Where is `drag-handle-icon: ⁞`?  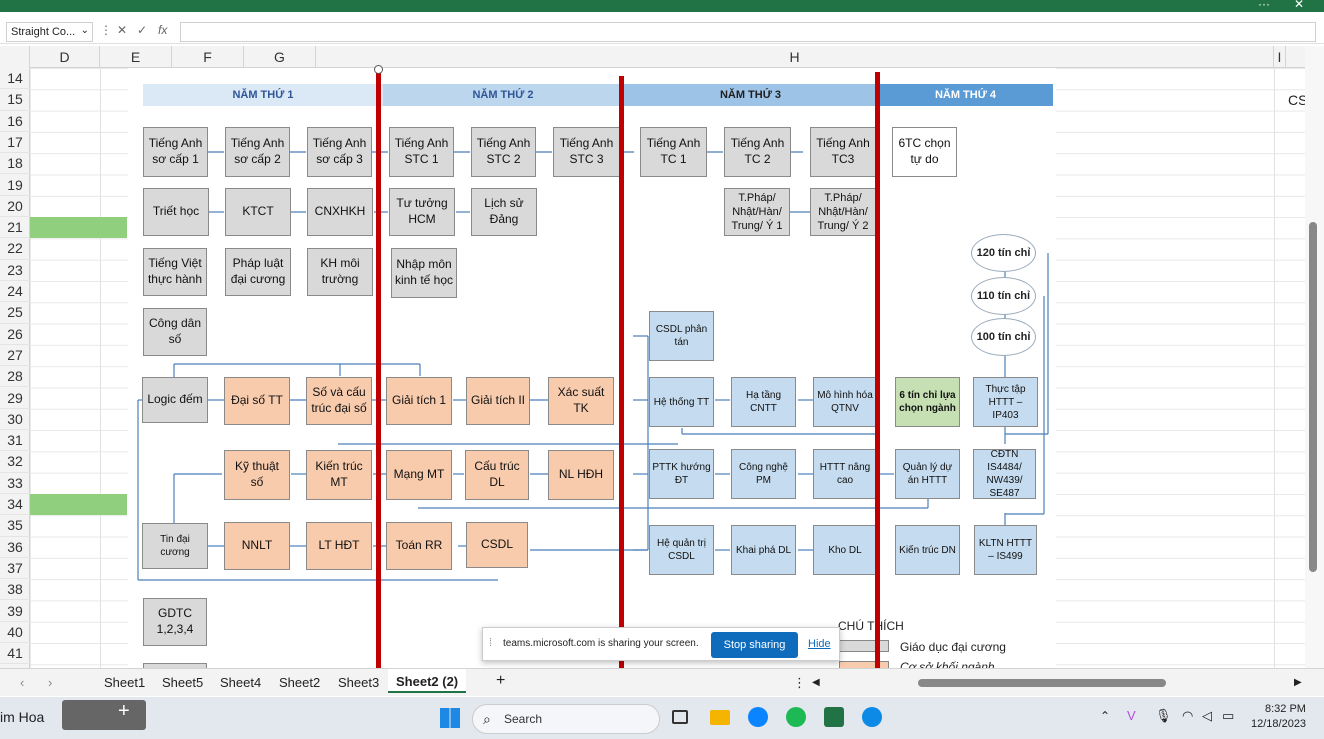 drag-handle-icon: ⁞ is located at coordinates (490, 643).